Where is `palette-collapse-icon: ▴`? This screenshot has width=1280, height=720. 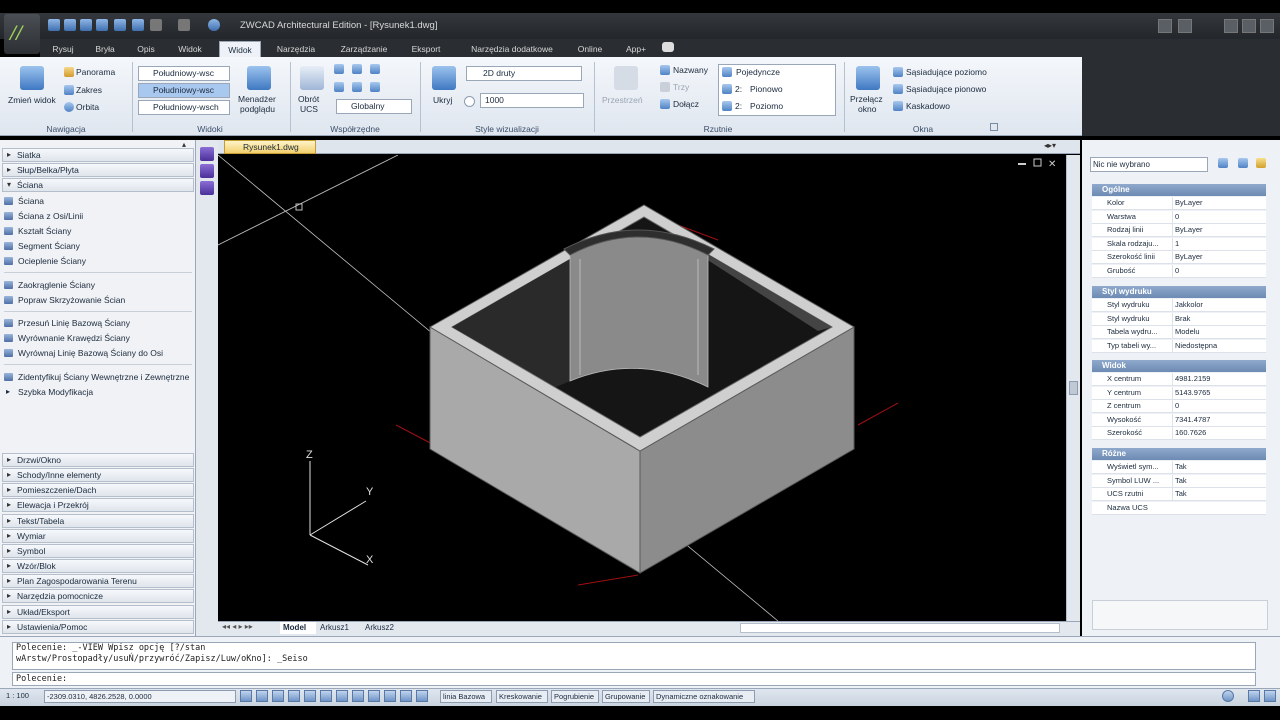 palette-collapse-icon: ▴ is located at coordinates (188, 144).